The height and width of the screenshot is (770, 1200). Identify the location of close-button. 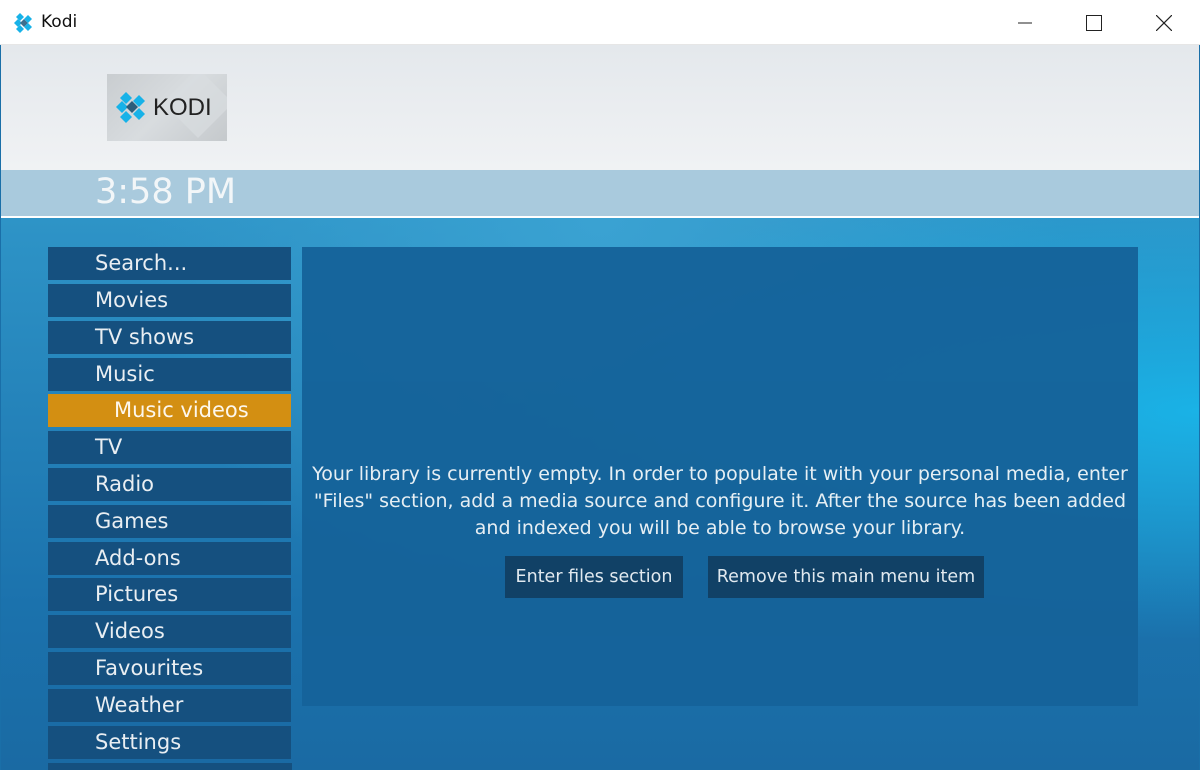
(1164, 22).